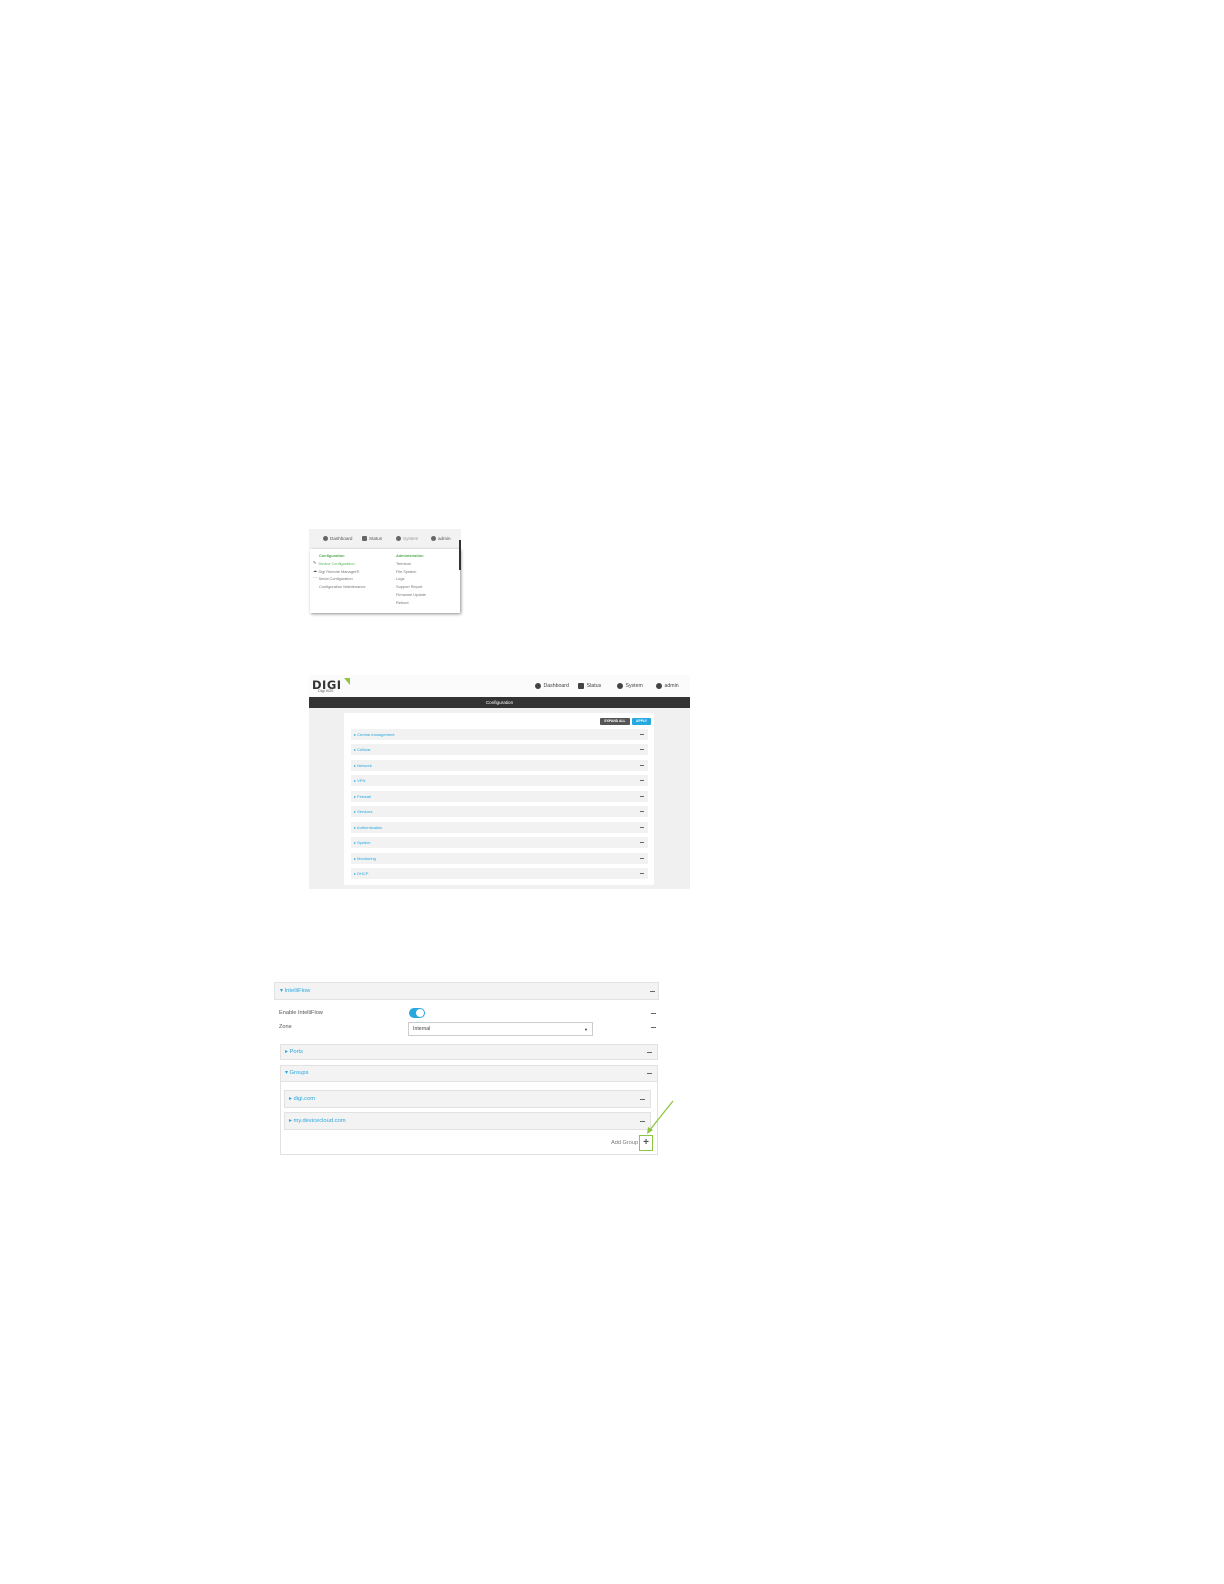 This screenshot has width=1224, height=1584. Describe the element at coordinates (499, 811) in the screenshot. I see `section-services: ▸ Services` at that location.